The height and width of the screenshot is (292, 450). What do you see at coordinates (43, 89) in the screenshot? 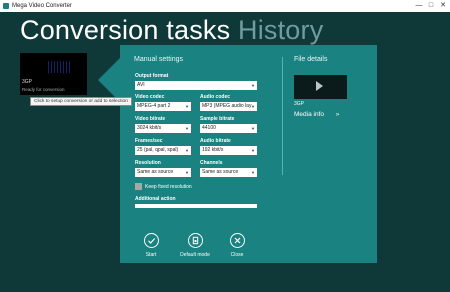
I see `task-status: Ready for conversion` at bounding box center [43, 89].